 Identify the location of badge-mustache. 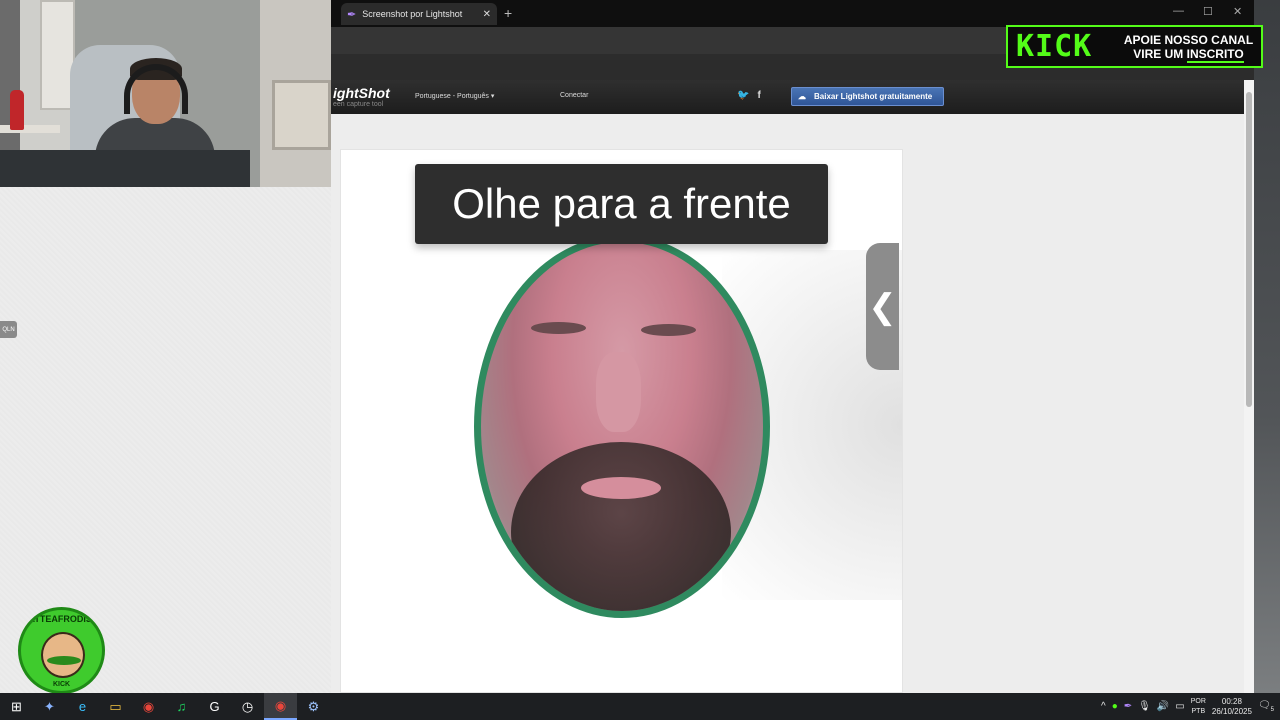
(64, 660).